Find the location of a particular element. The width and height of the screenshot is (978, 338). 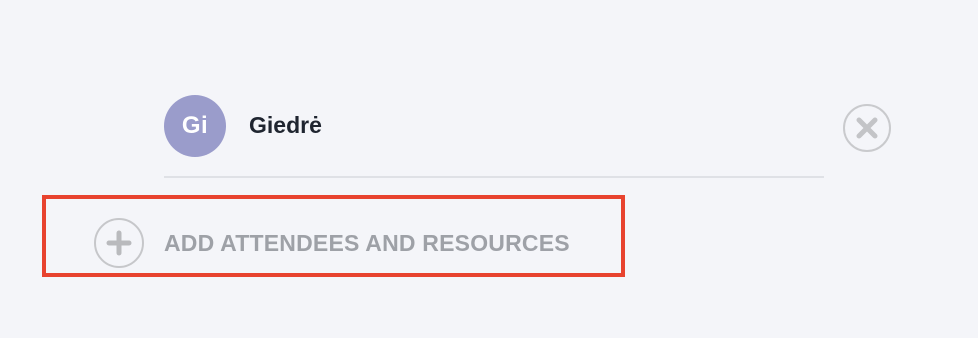

add-attendees-button: ADD ATTENDEES AND RESOURCES is located at coordinates (332, 243).